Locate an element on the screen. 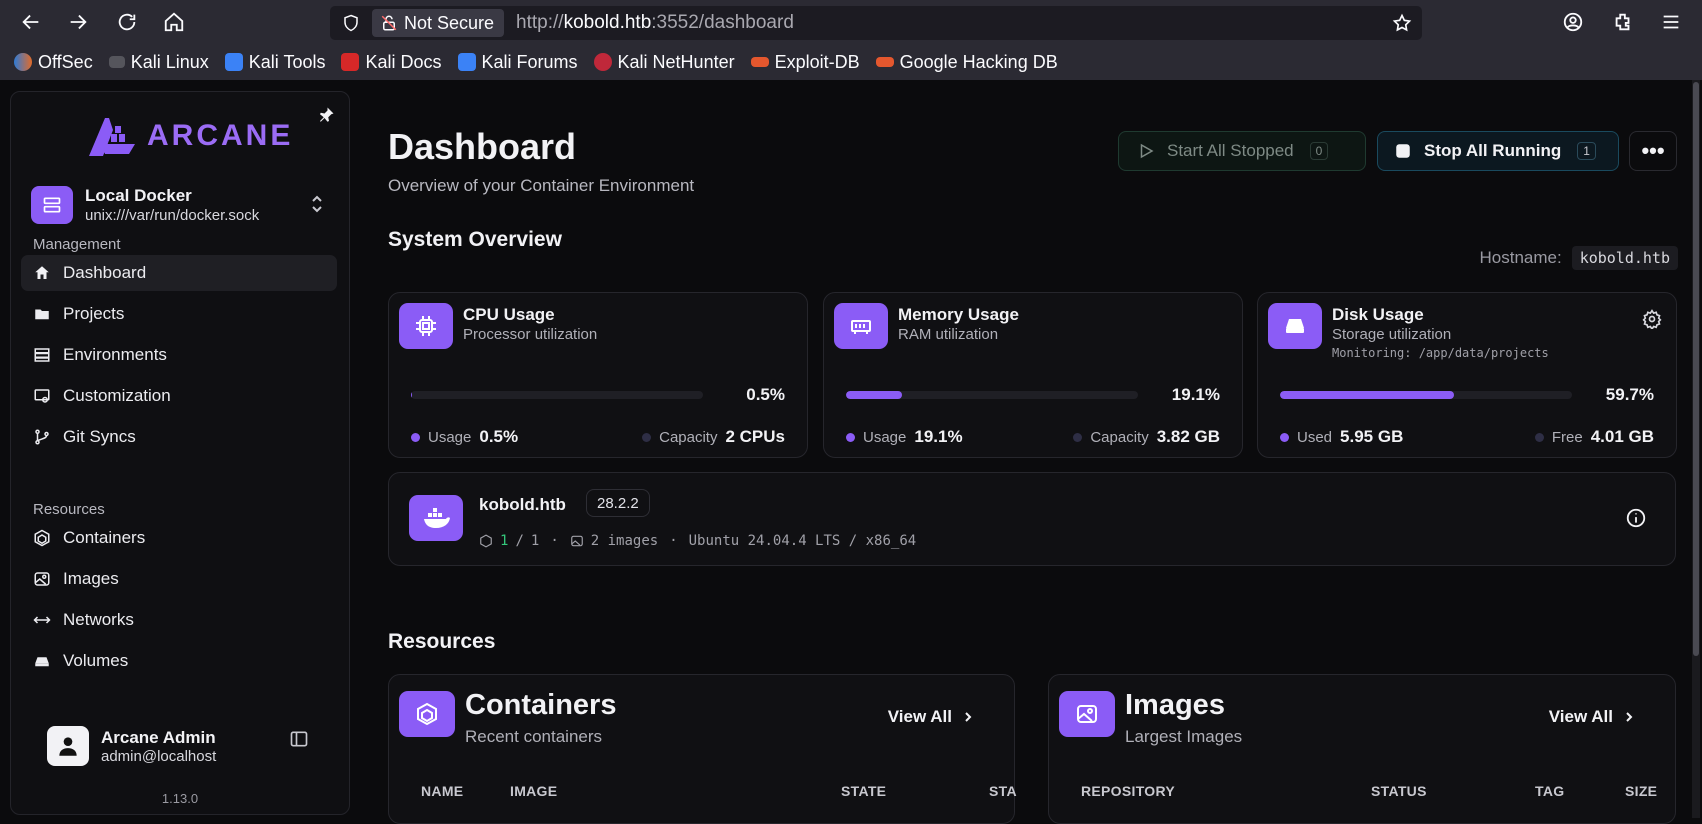  usage-percent: 59.7% is located at coordinates (1629, 394).